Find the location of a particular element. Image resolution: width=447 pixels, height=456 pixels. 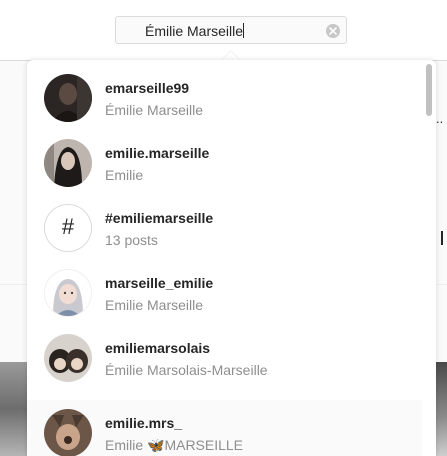

result-username: marseille_emilie is located at coordinates (159, 283).